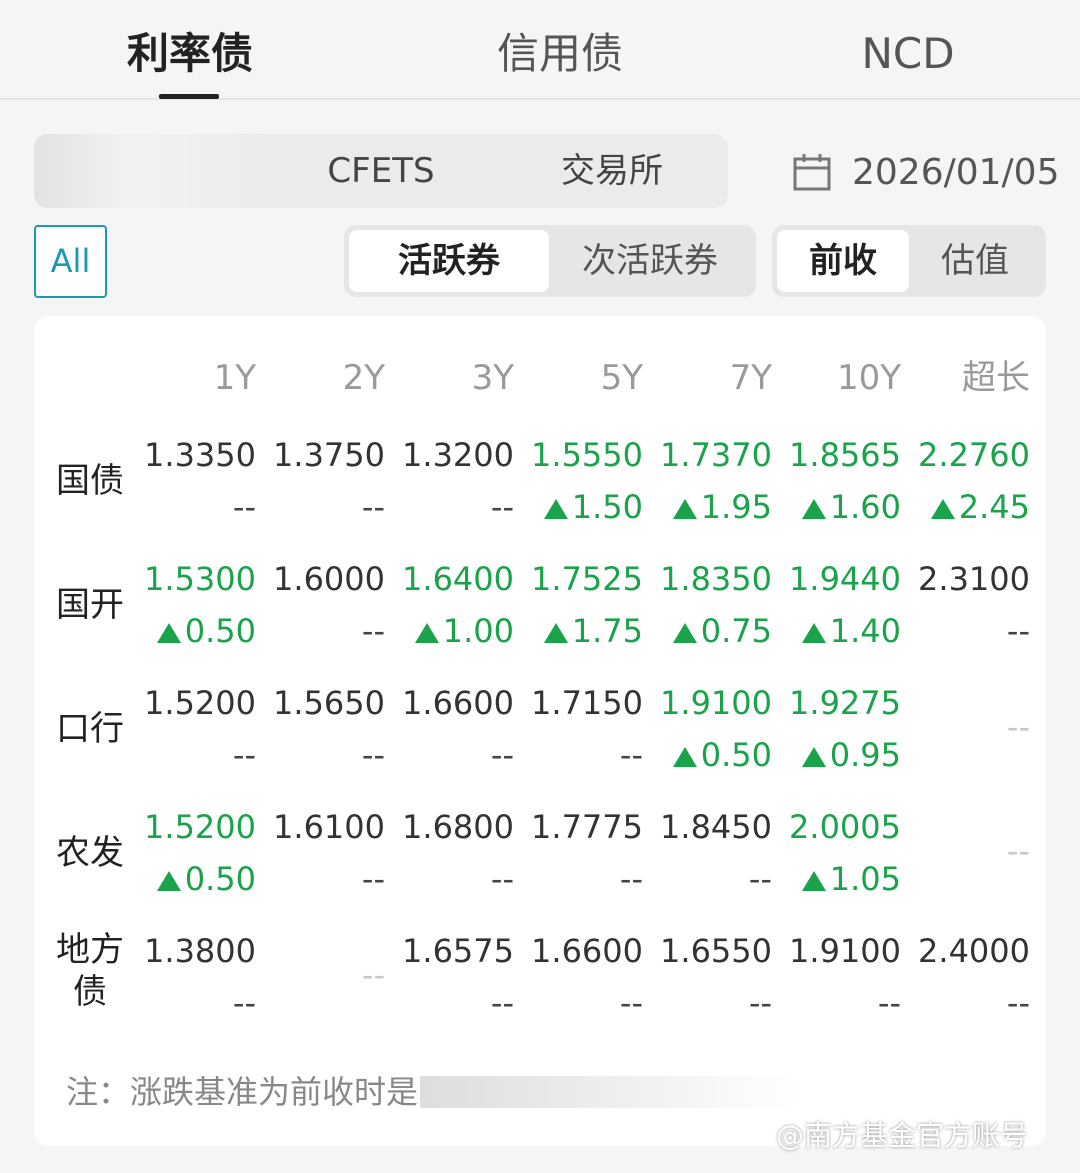  What do you see at coordinates (702, 579) in the screenshot?
I see `yield-value: 1.8350` at bounding box center [702, 579].